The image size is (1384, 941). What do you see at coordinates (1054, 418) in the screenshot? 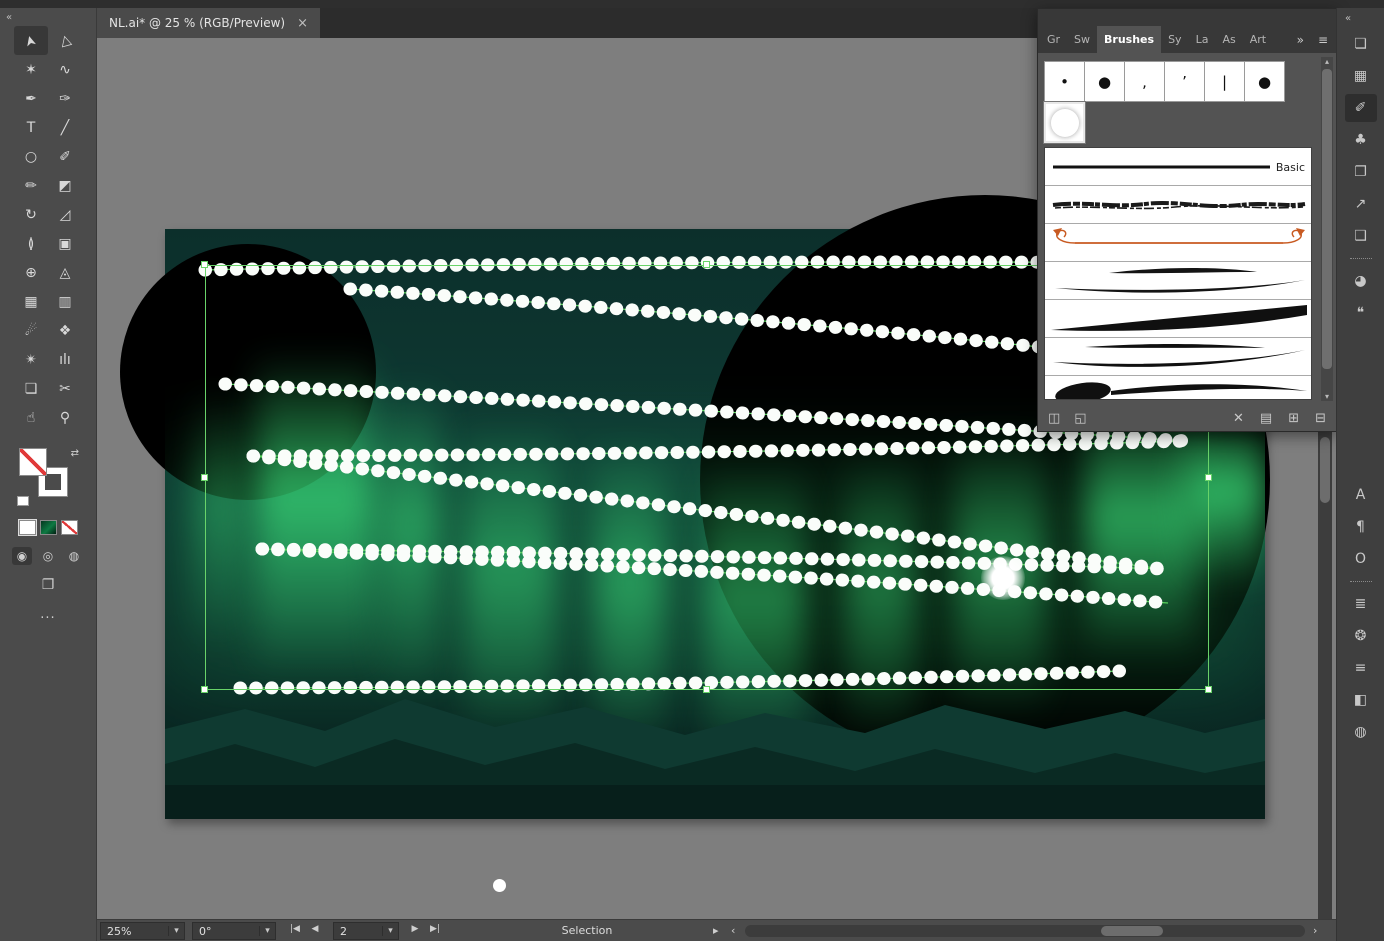
I see `brush-libraries-icon: ◫` at bounding box center [1054, 418].